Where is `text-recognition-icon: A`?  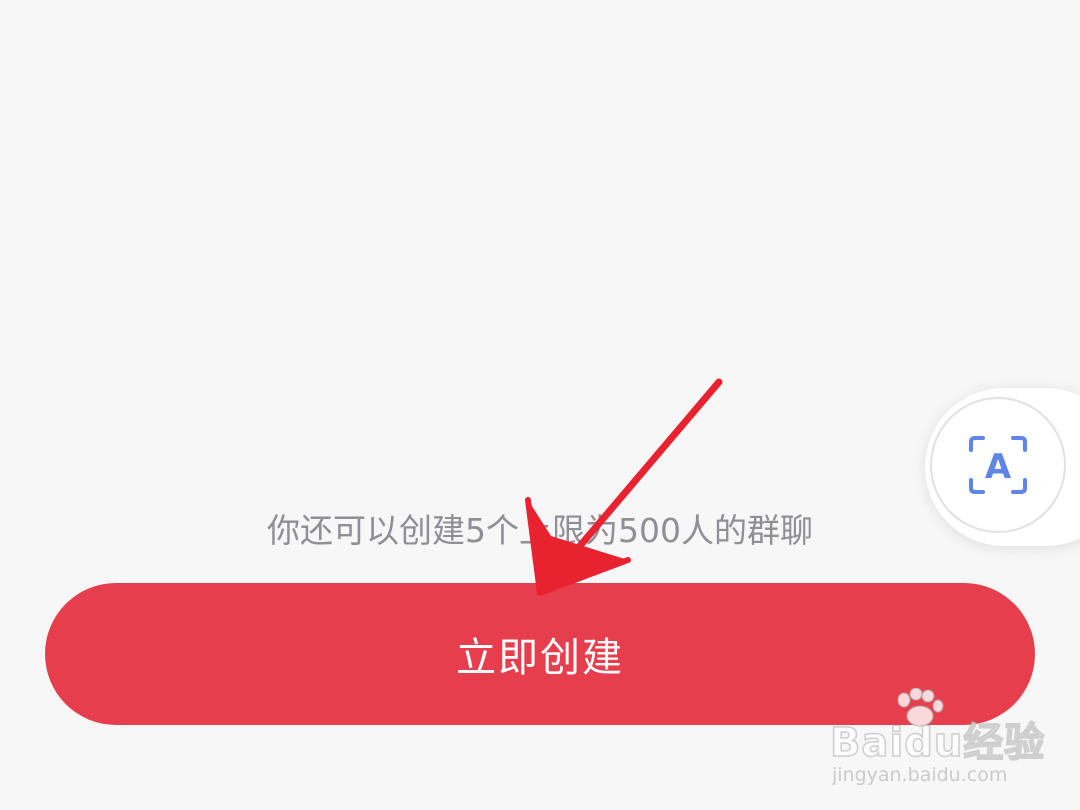 text-recognition-icon: A is located at coordinates (998, 465).